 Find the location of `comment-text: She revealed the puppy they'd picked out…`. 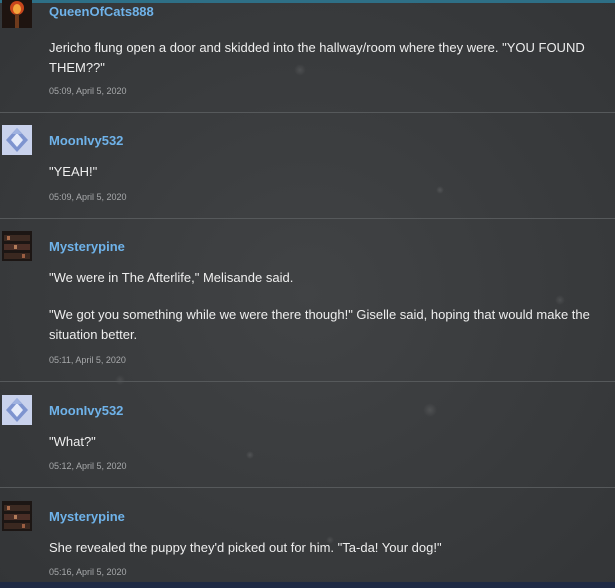

comment-text: She revealed the puppy they'd picked out… is located at coordinates (245, 547).